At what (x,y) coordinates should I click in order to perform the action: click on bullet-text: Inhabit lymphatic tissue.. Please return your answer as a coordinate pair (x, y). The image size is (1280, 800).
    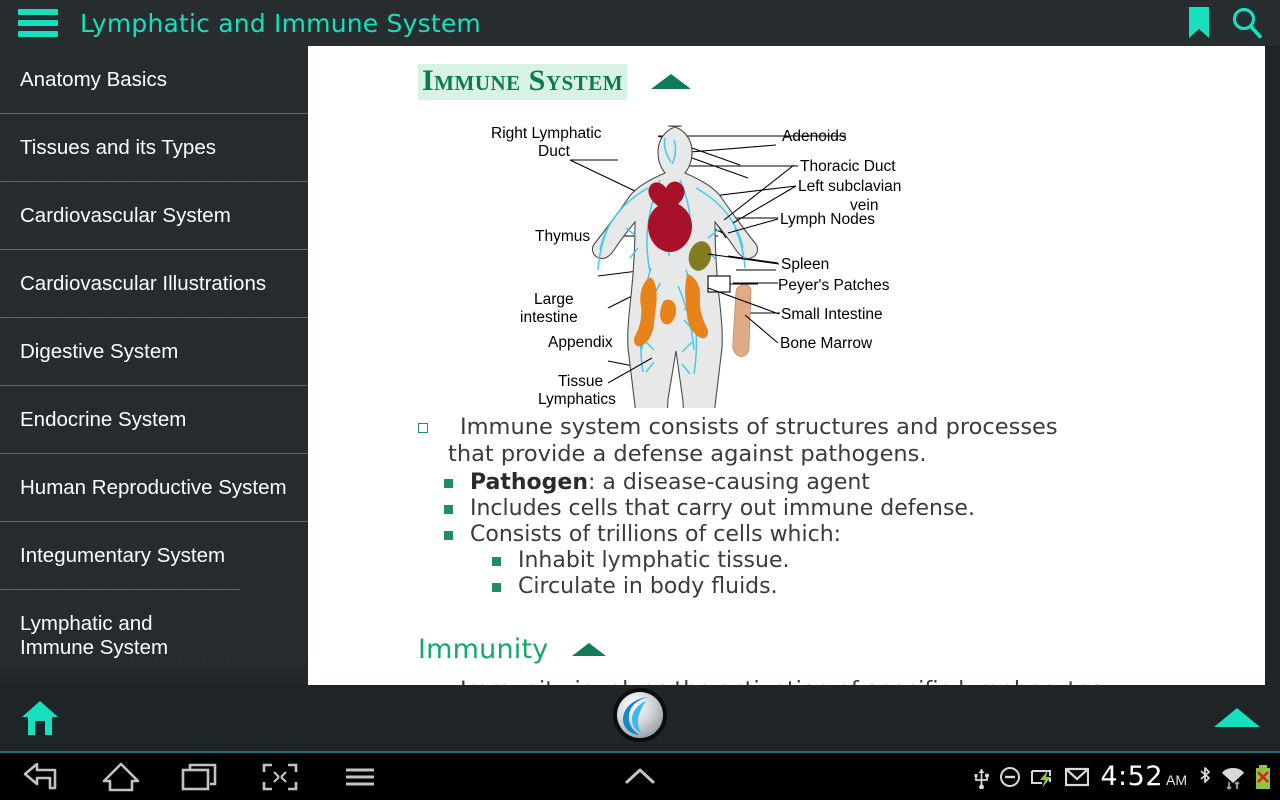
    Looking at the image, I should click on (654, 560).